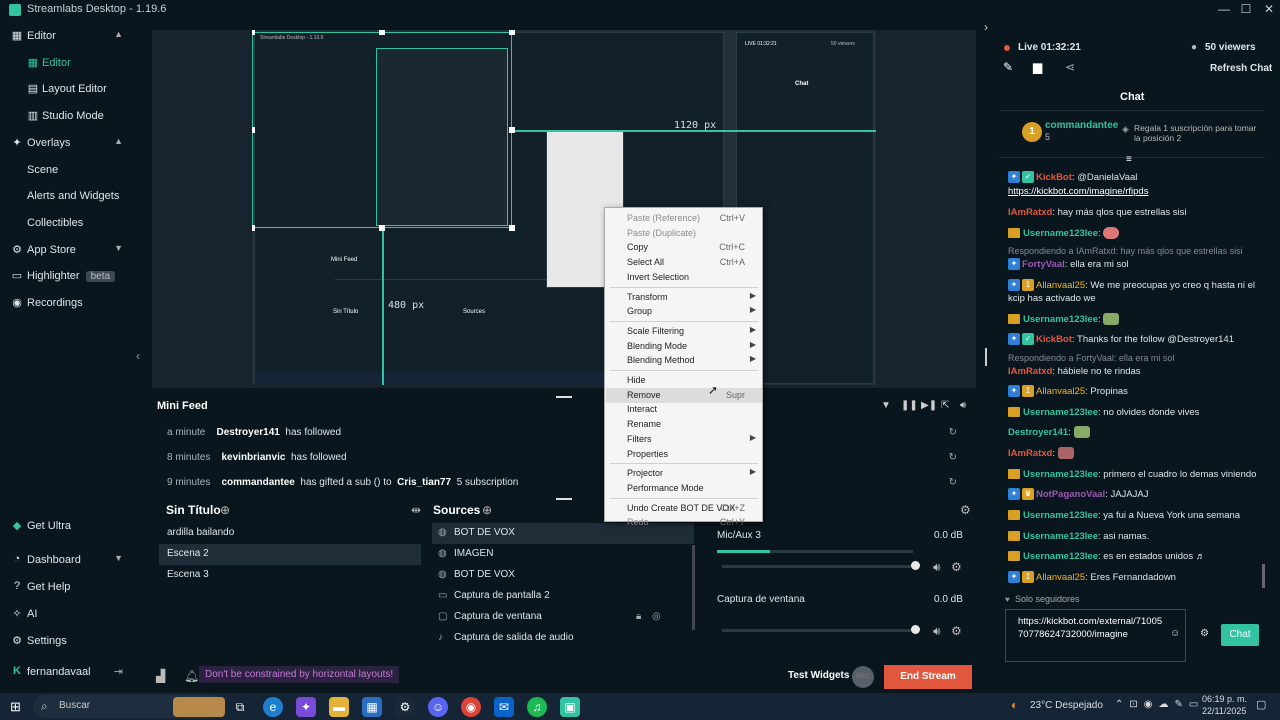 This screenshot has height=720, width=1280. Describe the element at coordinates (684, 488) in the screenshot. I see `menu-item-performance-mode: Performance Mode` at that location.